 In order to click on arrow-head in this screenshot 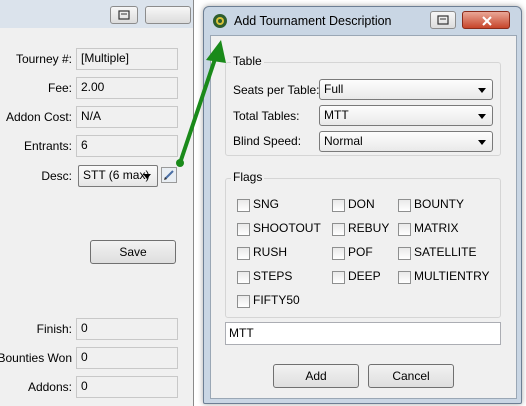, I will do `click(216, 51)`.